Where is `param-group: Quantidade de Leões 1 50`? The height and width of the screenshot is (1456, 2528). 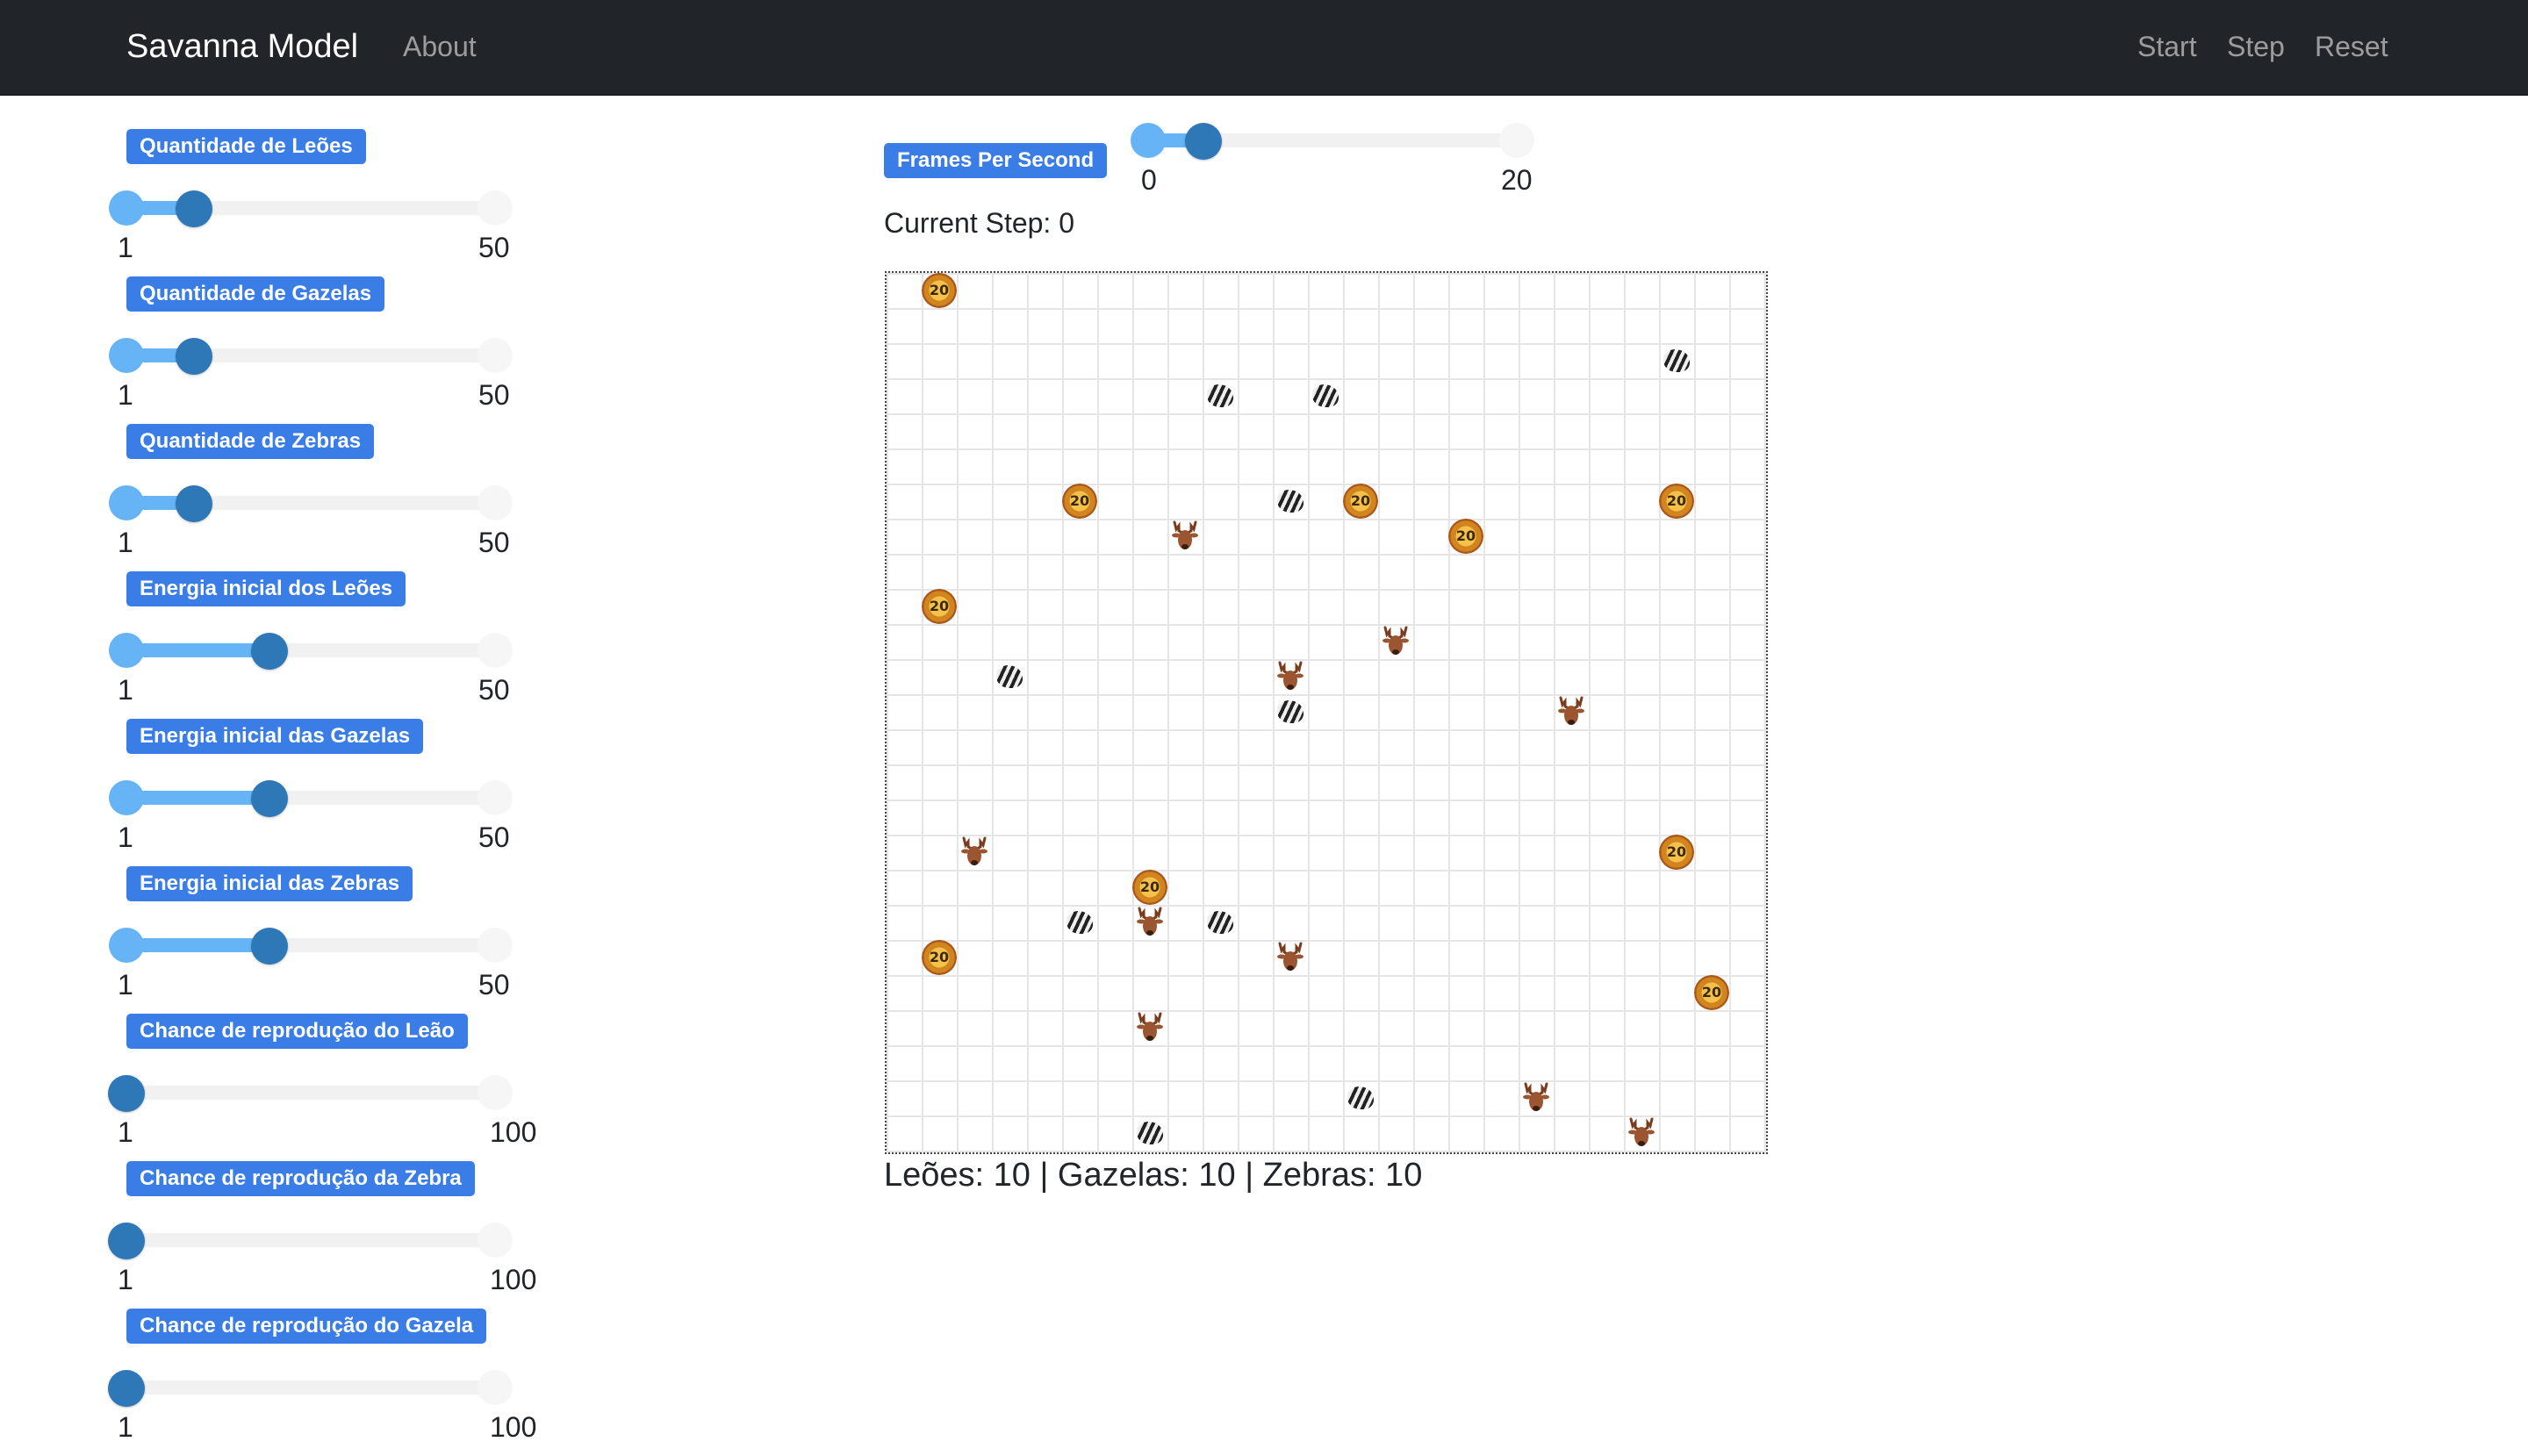
param-group: Quantidade de Leões 1 50 is located at coordinates (307, 202).